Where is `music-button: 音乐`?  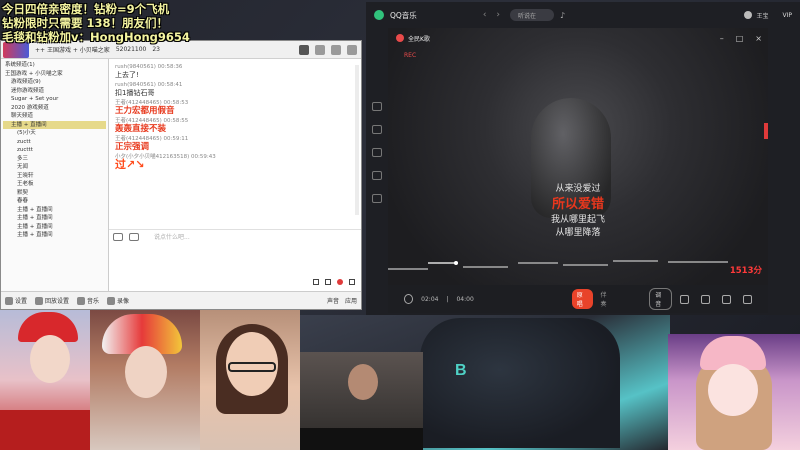
music-button: 音乐 is located at coordinates (88, 300).